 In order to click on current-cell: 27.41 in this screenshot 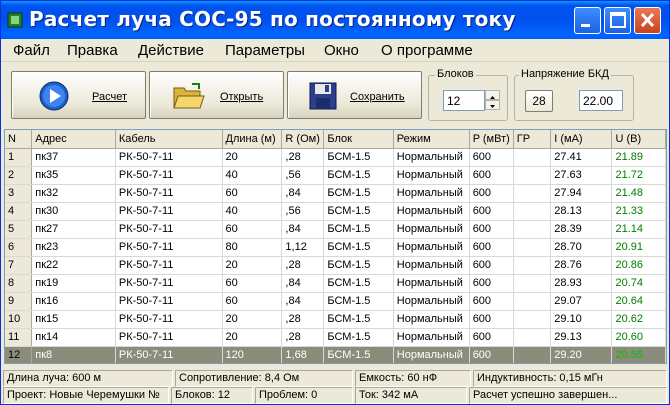, I will do `click(581, 157)`.